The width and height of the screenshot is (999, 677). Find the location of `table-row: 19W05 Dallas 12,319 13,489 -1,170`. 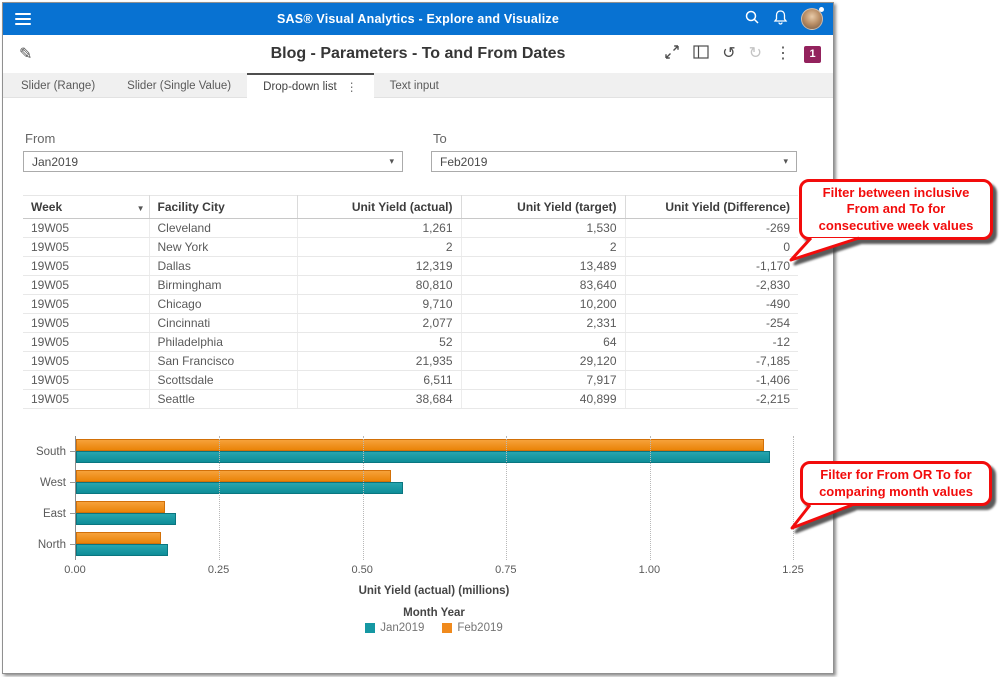

table-row: 19W05 Dallas 12,319 13,489 -1,170 is located at coordinates (410, 266).